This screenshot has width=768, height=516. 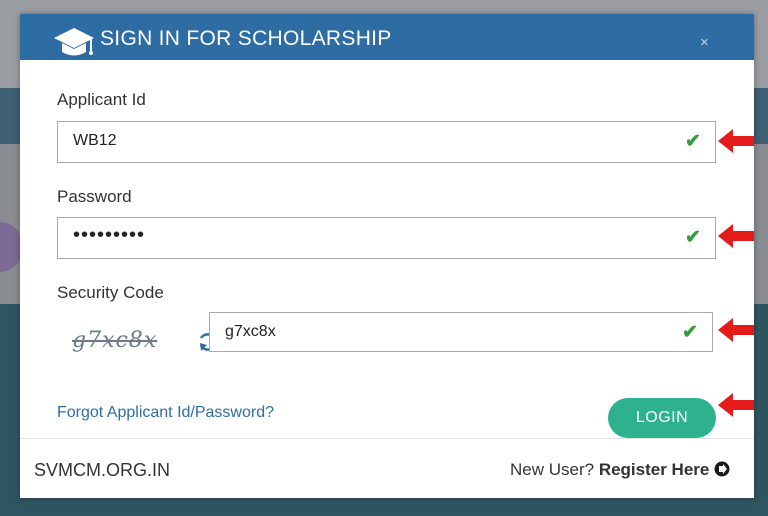 I want to click on applicant-id-label: Applicant Id, so click(x=101, y=99).